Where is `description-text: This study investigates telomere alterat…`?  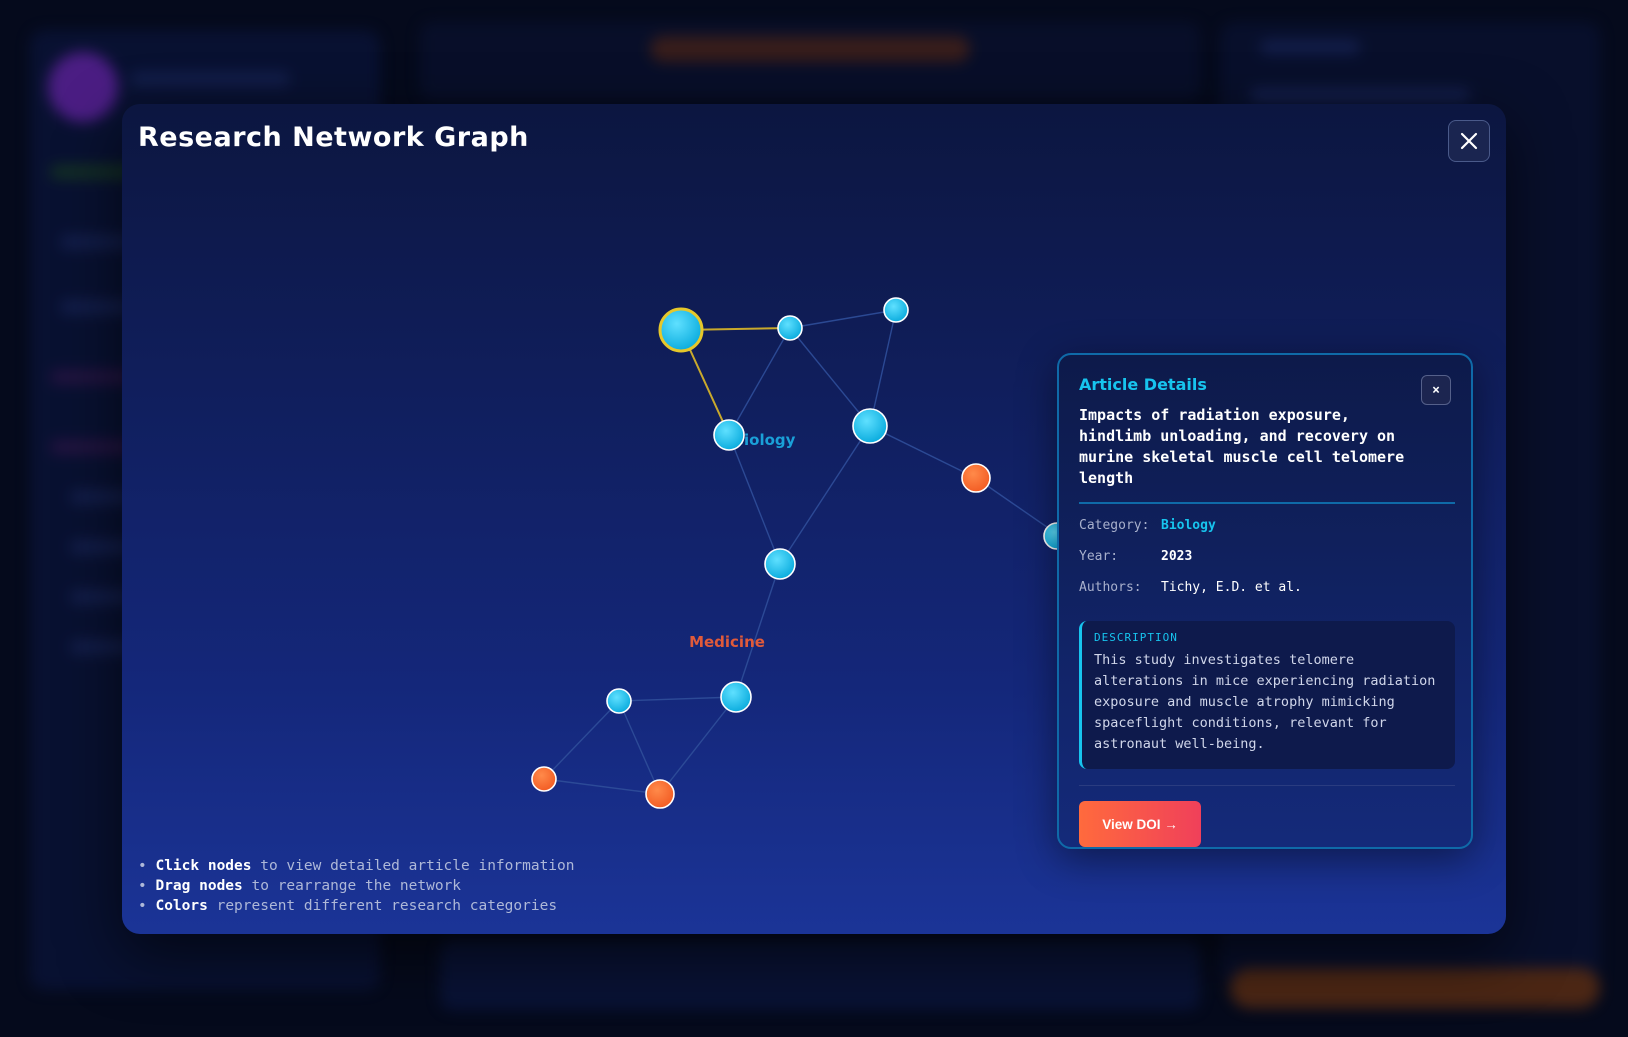 description-text: This study investigates telomere alterat… is located at coordinates (1265, 702).